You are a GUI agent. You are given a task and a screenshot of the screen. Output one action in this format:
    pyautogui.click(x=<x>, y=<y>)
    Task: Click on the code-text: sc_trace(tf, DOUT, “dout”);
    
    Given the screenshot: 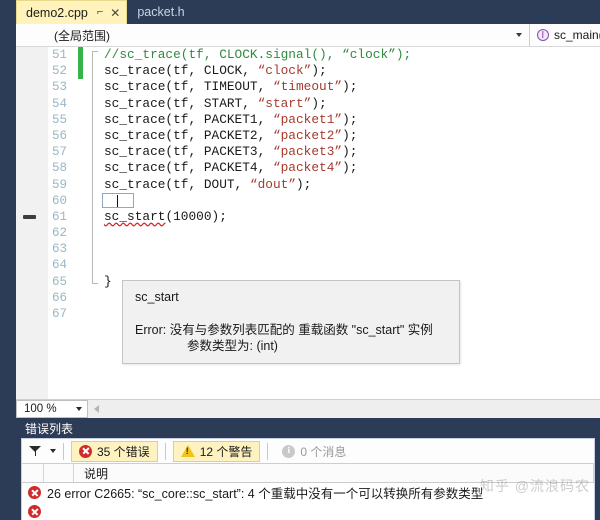 What is the action you would take?
    pyautogui.click(x=208, y=184)
    